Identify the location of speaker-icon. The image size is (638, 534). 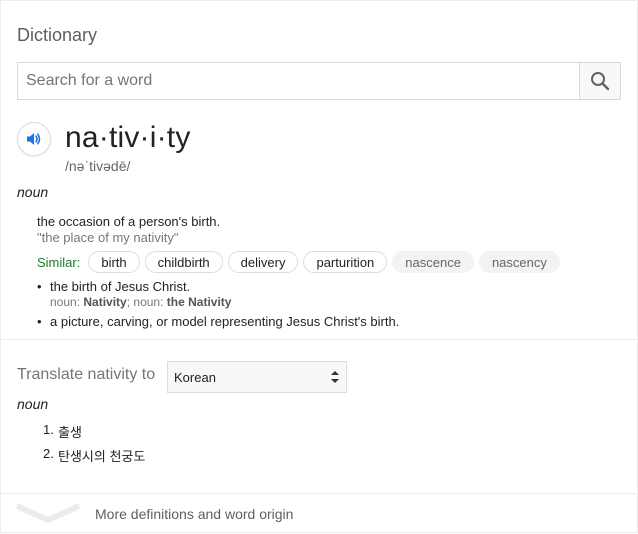
(34, 139).